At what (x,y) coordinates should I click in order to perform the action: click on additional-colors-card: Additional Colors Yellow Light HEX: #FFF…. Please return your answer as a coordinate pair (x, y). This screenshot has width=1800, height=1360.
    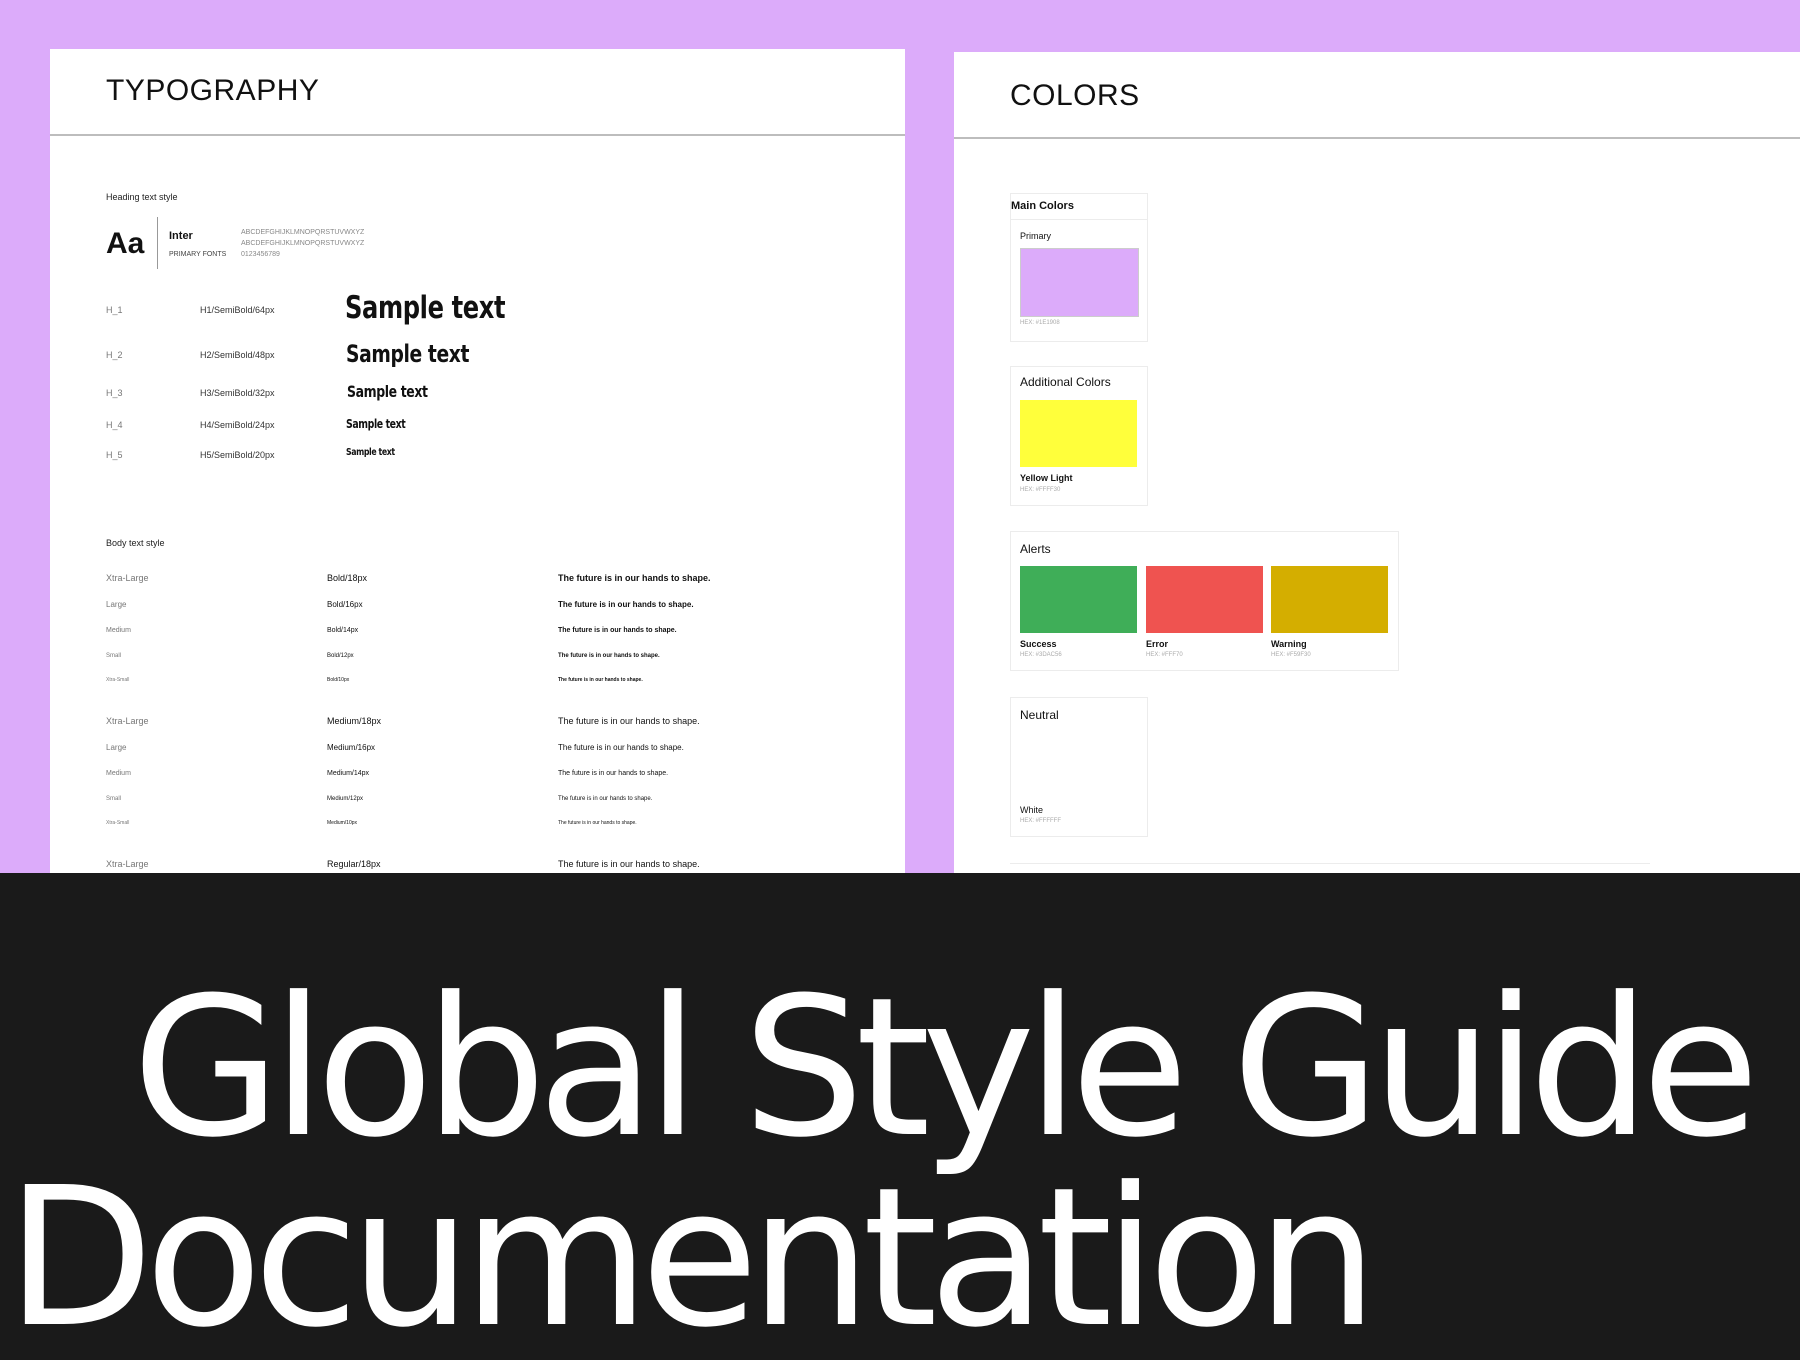
    Looking at the image, I should click on (1079, 436).